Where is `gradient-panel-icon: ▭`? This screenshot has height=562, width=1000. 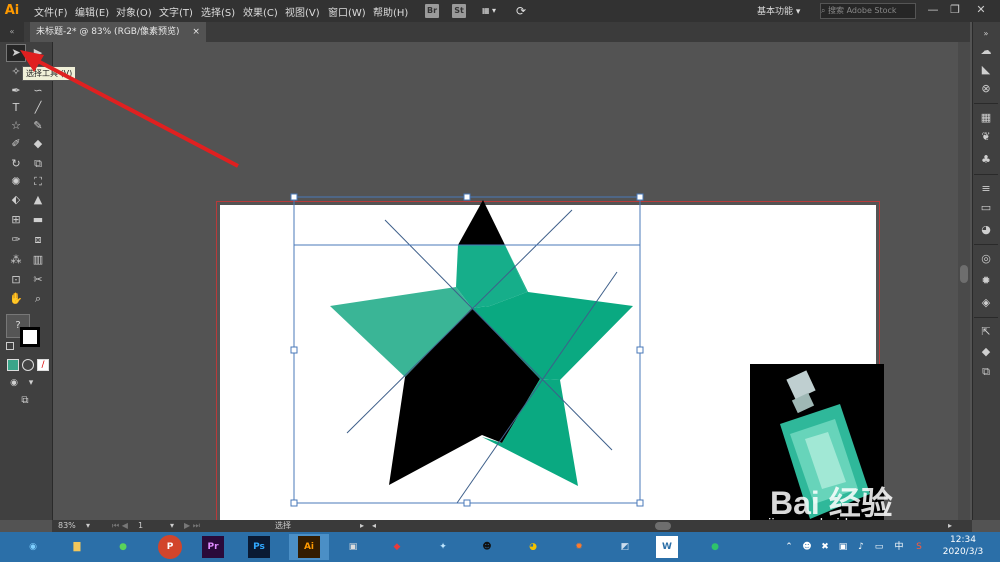
gradient-panel-icon: ▭ is located at coordinates (986, 208).